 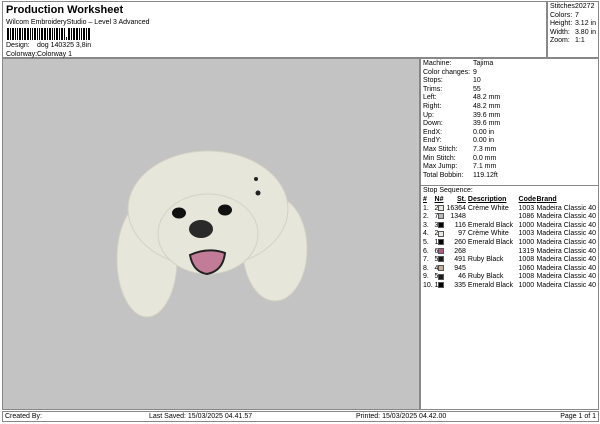 I want to click on info-row: Stops: 10, so click(x=509, y=81).